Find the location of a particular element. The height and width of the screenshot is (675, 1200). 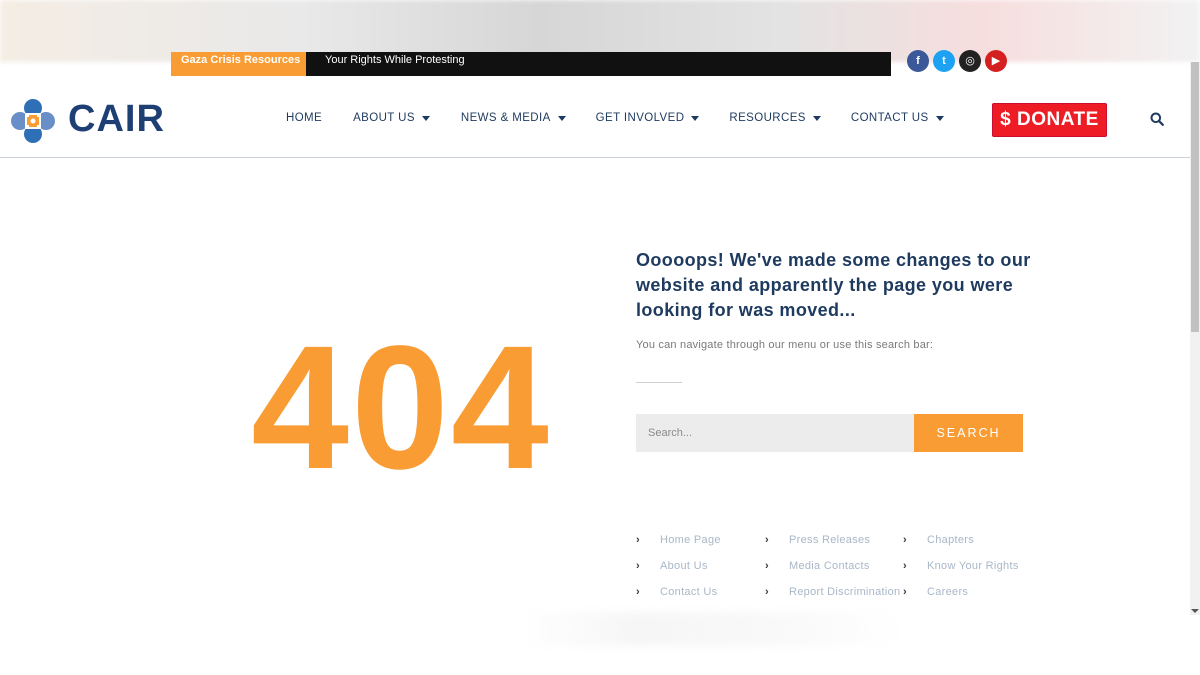

youtube-icon: ▶ is located at coordinates (996, 61).